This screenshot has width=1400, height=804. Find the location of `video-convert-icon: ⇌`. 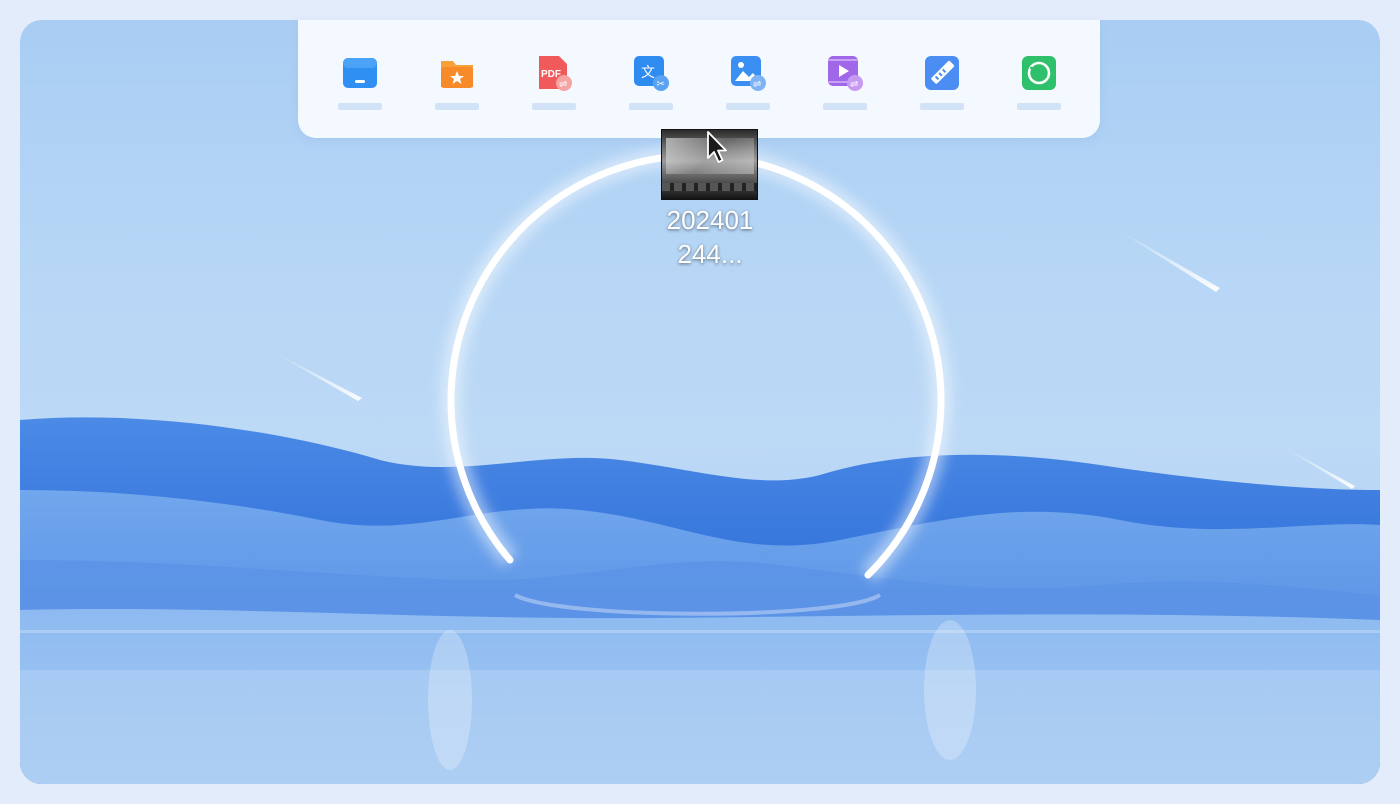

video-convert-icon: ⇌ is located at coordinates (845, 73).